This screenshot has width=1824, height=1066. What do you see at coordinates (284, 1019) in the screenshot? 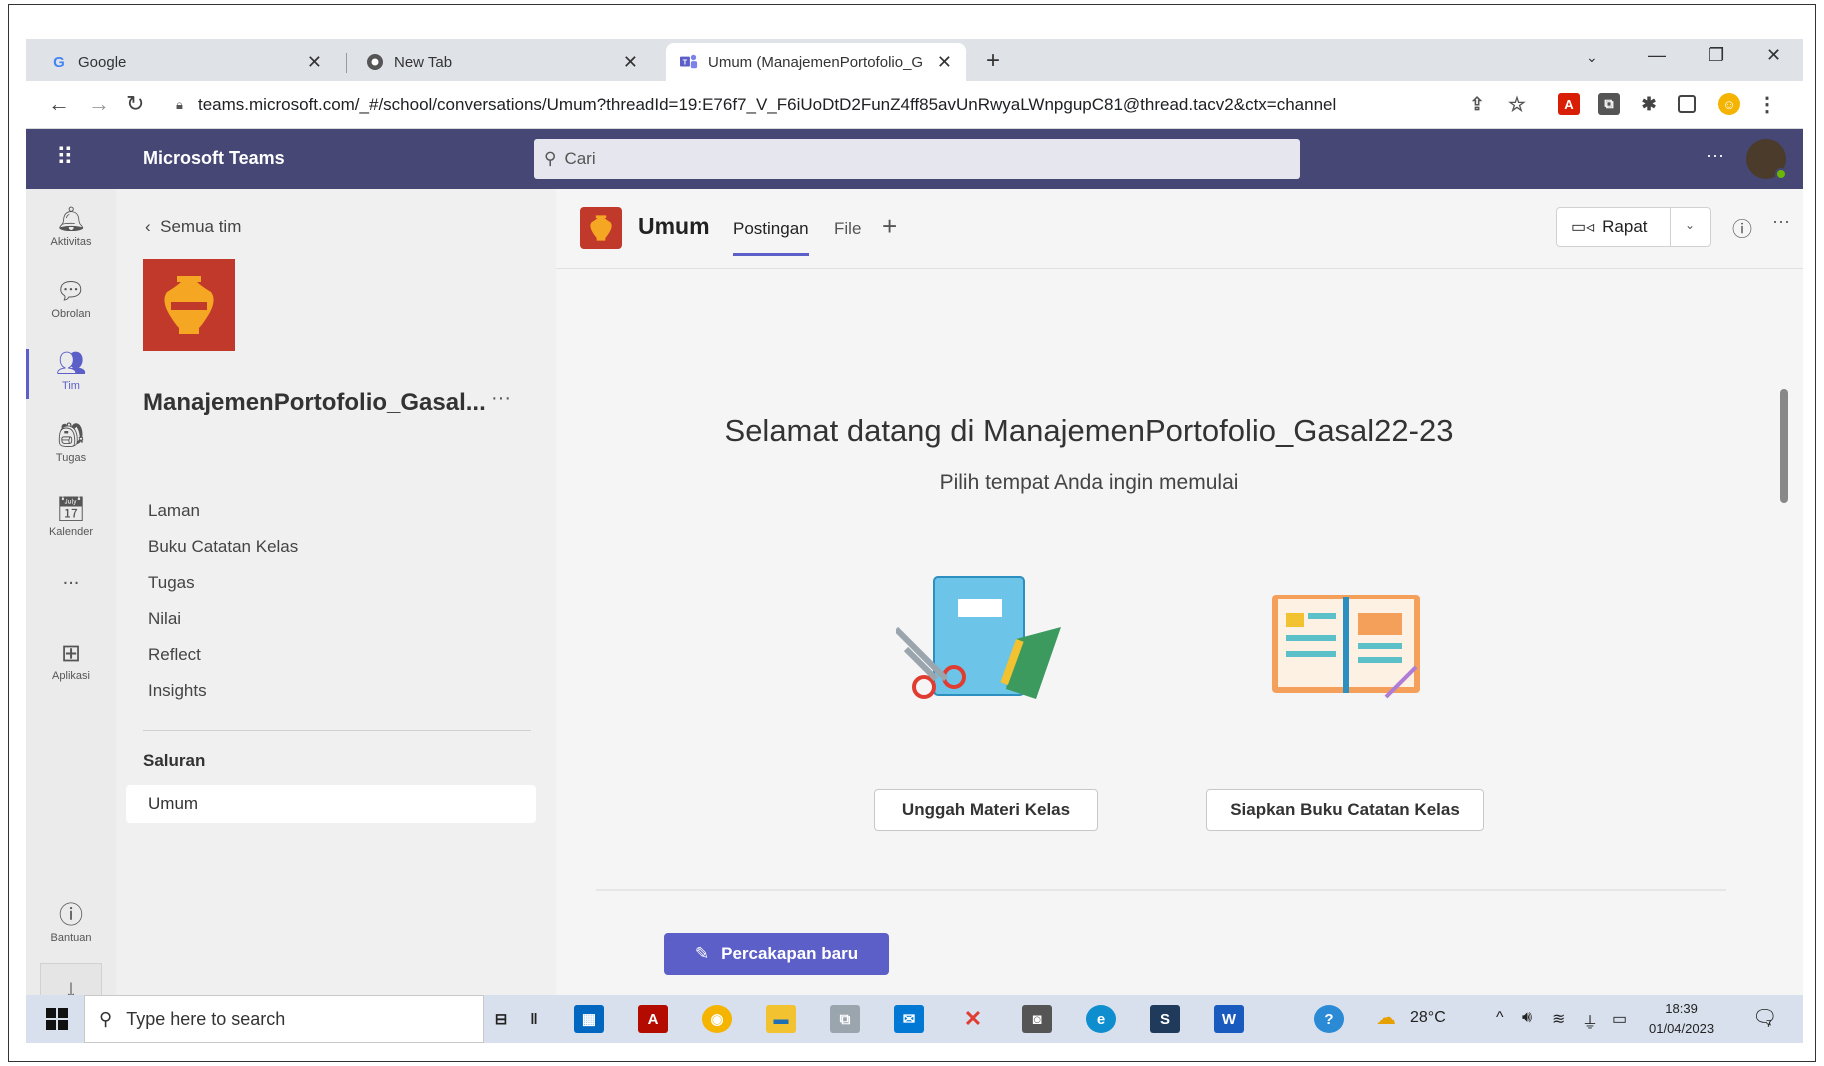
I see `taskbar-search-input: ⚲ Type here to search` at bounding box center [284, 1019].